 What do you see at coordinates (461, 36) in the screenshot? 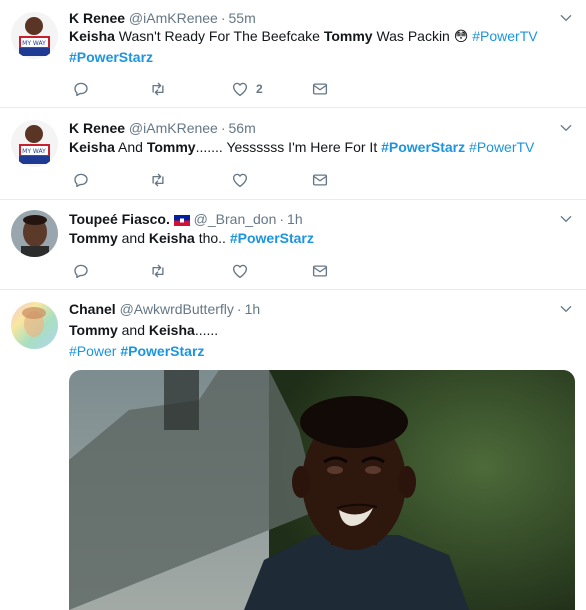
I see `flushed-emoji: 😳` at bounding box center [461, 36].